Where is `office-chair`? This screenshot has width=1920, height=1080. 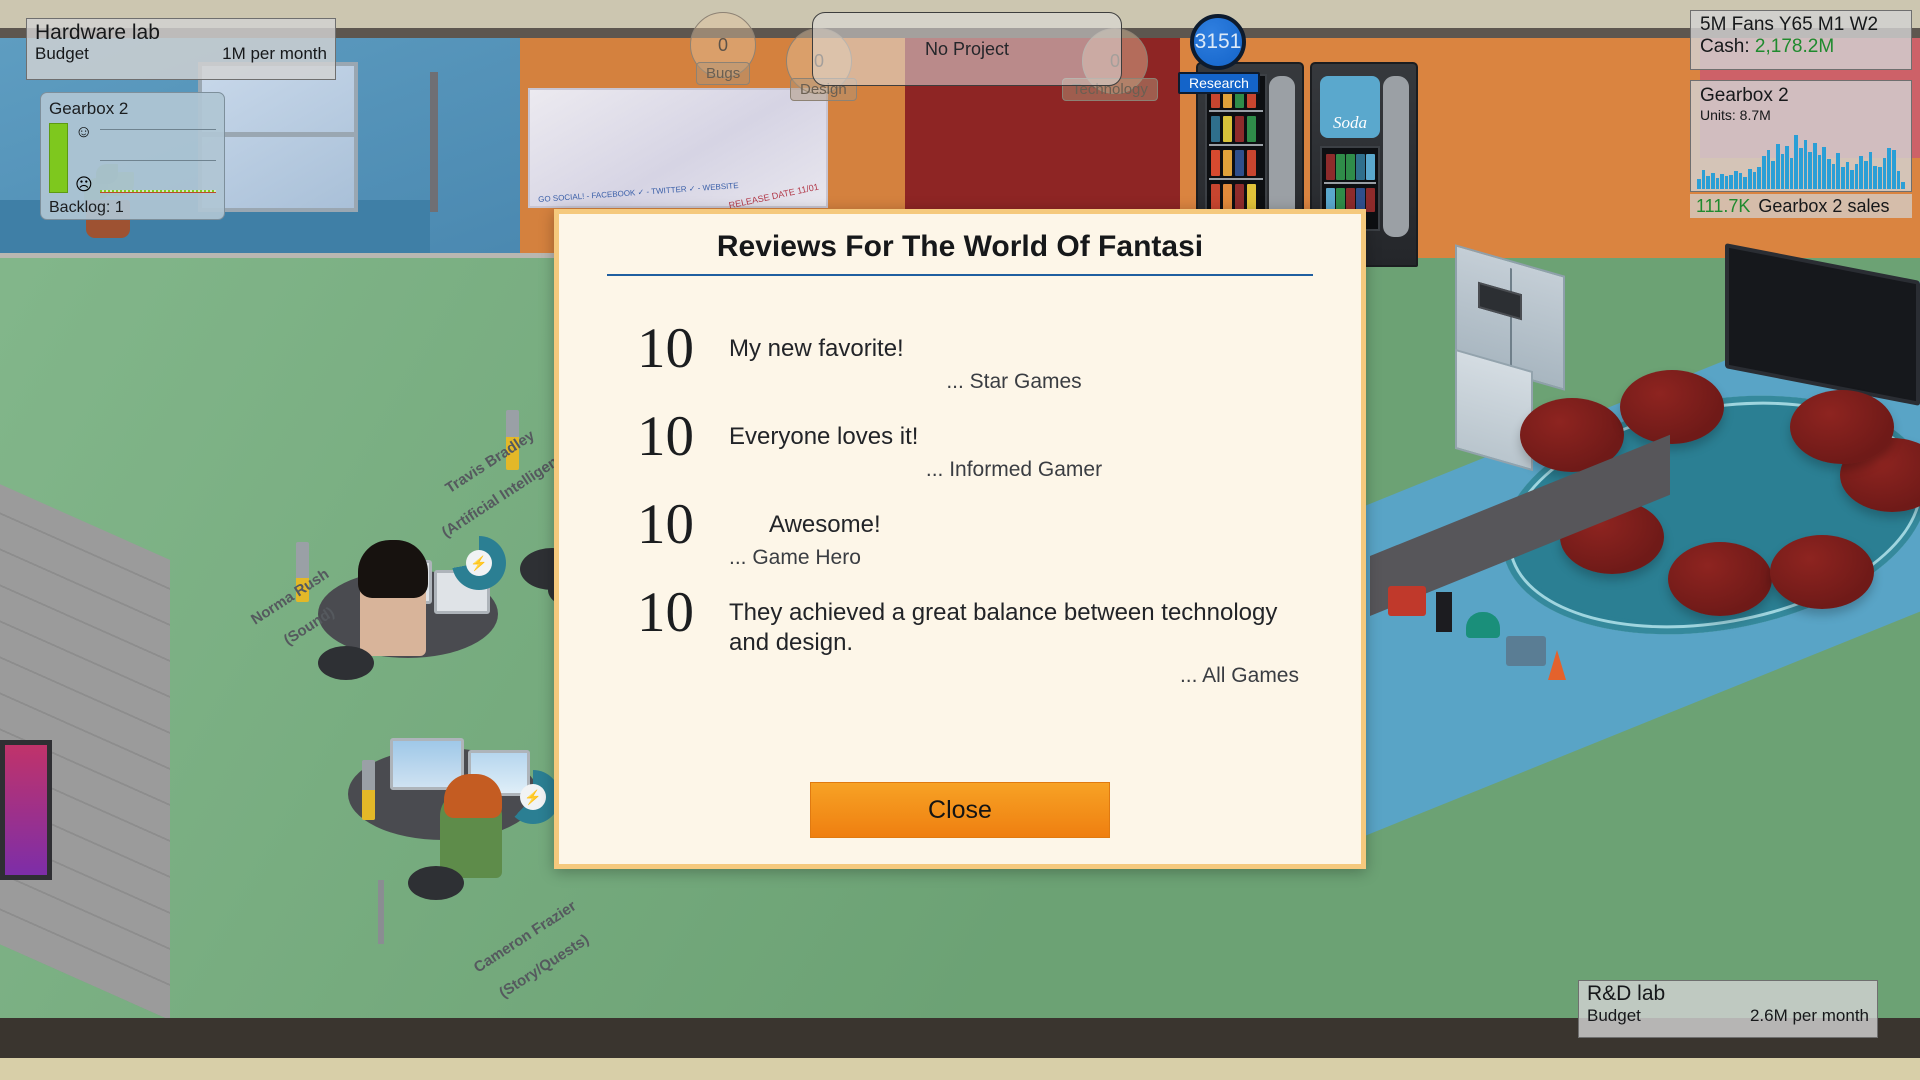 office-chair is located at coordinates (346, 663).